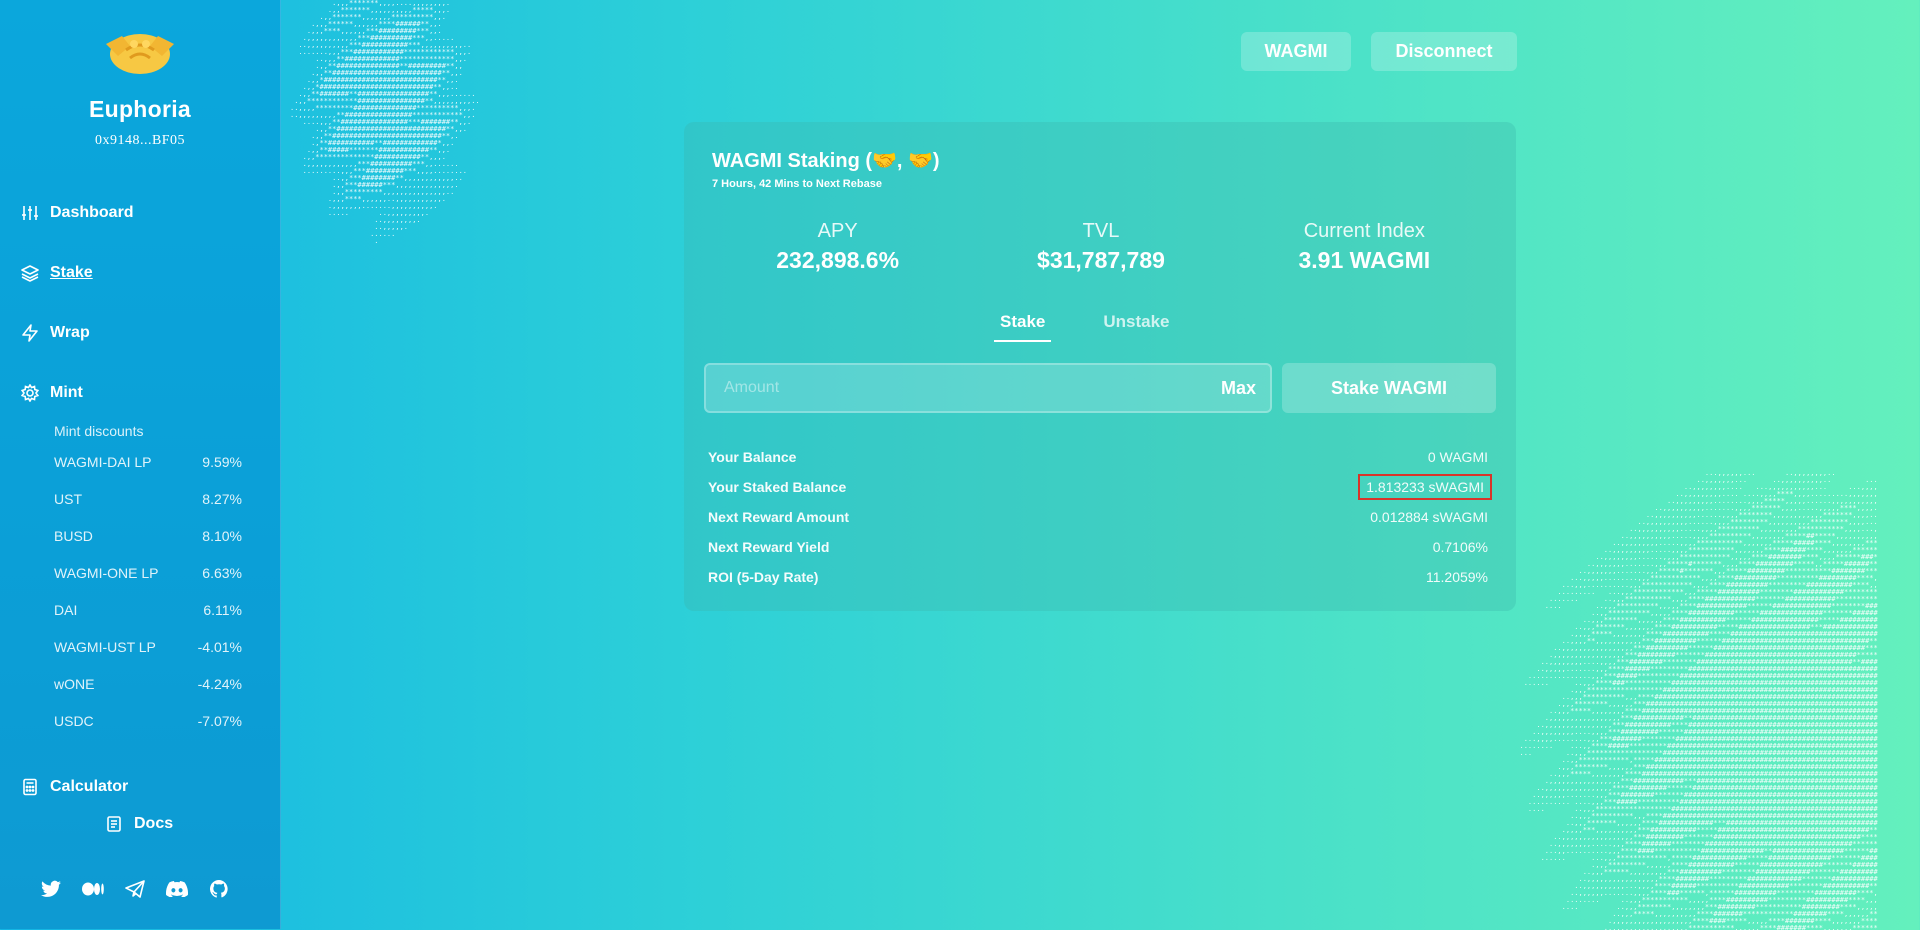 The image size is (1920, 930). What do you see at coordinates (777, 487) in the screenshot?
I see `info-label: Your Staked Balance` at bounding box center [777, 487].